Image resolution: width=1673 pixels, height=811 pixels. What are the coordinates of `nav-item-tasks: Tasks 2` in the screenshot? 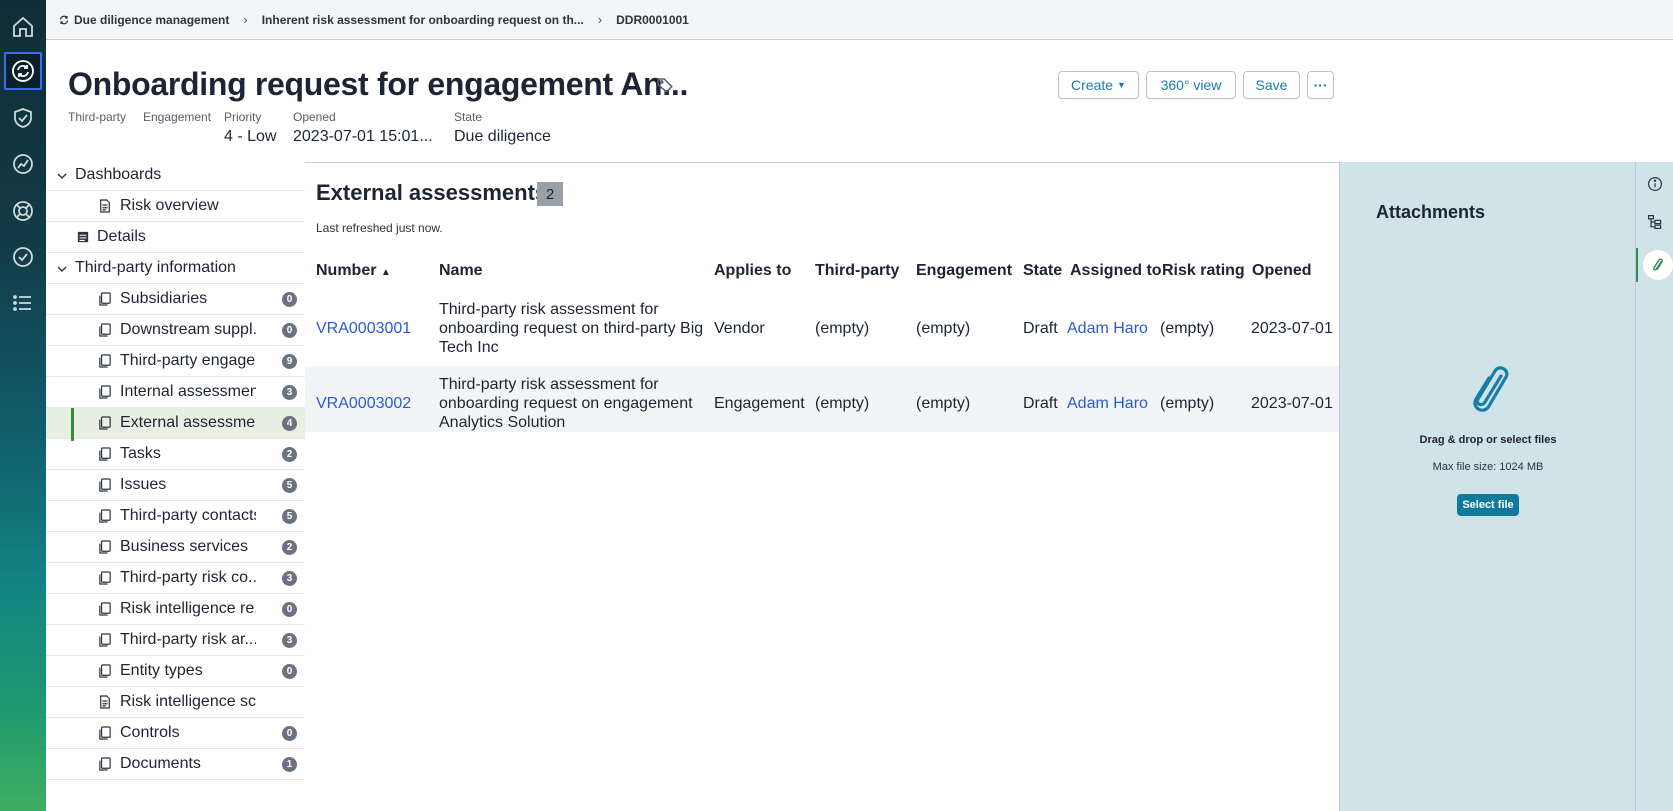 It's located at (175, 454).